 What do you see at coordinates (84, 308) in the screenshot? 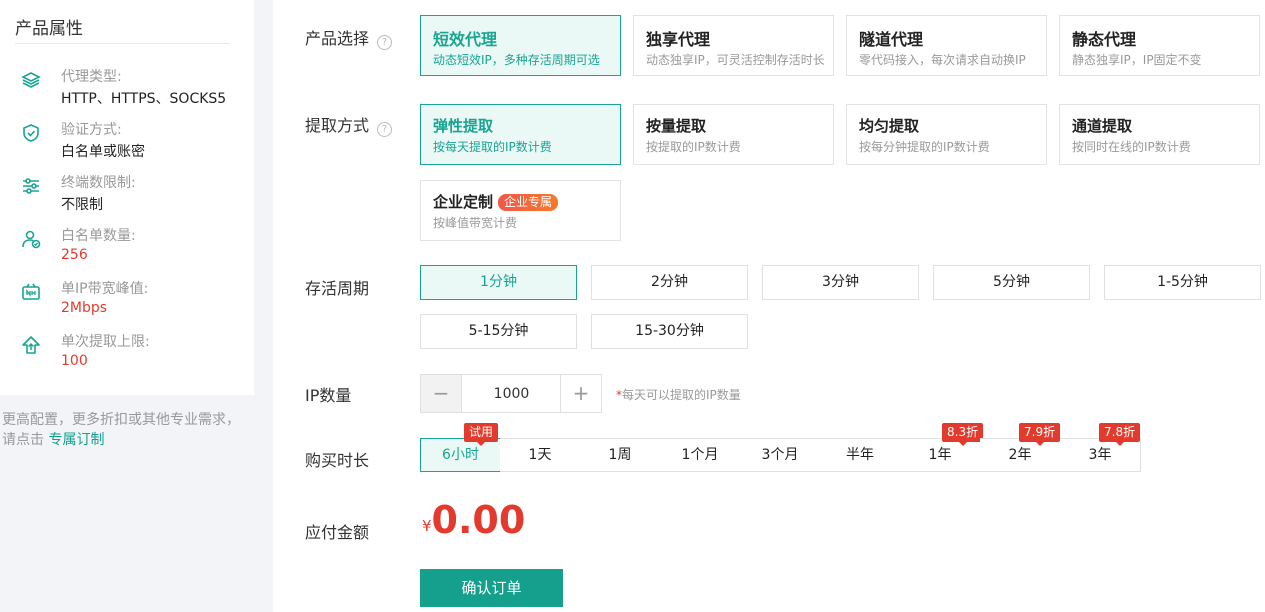
I see `attr-value: 2Mbps` at bounding box center [84, 308].